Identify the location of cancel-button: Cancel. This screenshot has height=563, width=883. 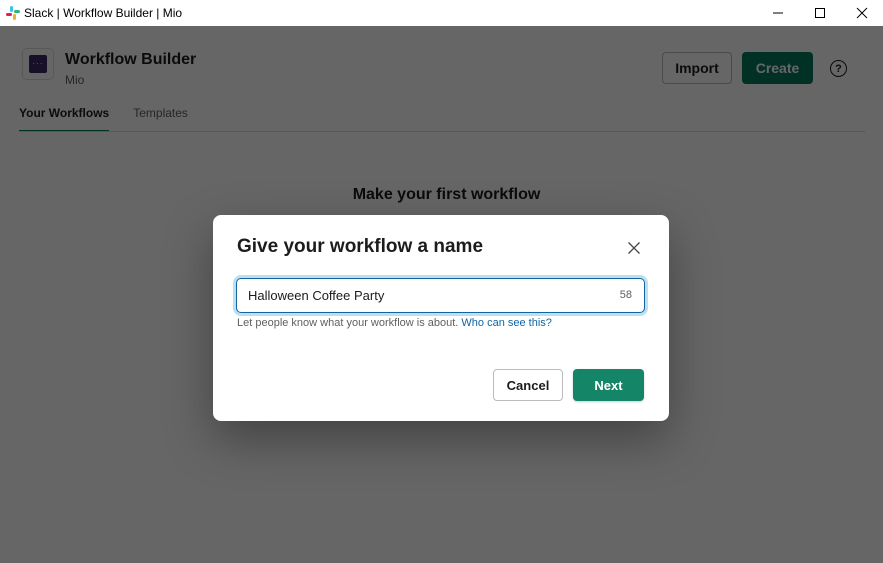
(528, 385).